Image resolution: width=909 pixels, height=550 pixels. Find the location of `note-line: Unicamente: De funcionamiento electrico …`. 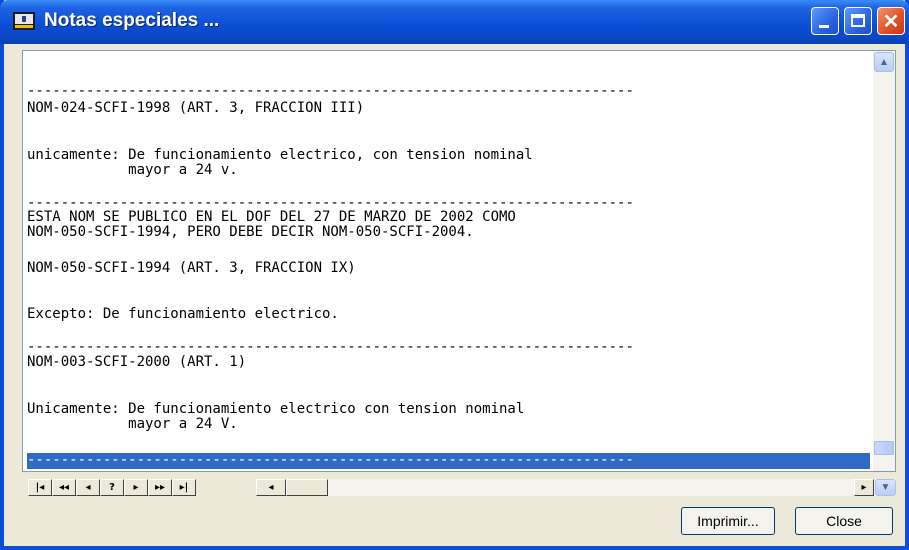

note-line: Unicamente: De funcionamiento electrico … is located at coordinates (276, 409).